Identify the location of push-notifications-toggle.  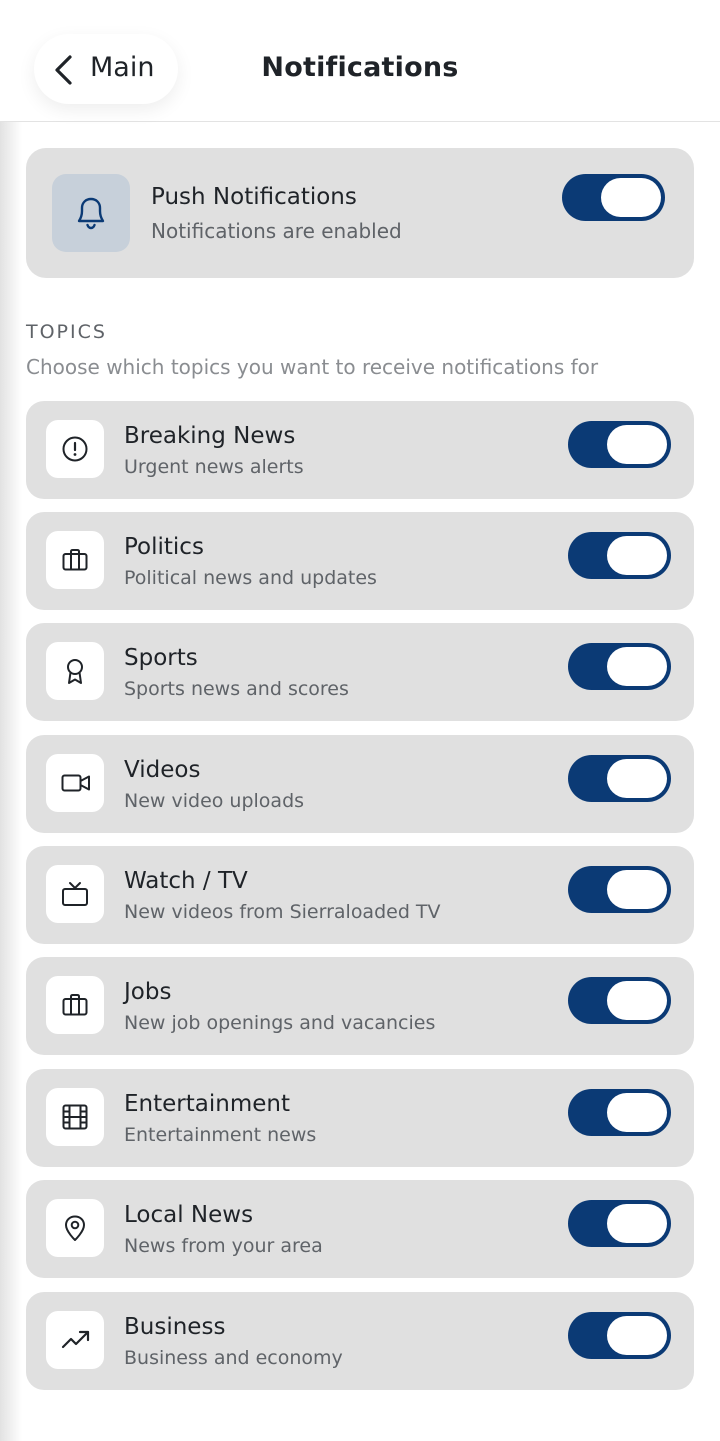
(613, 197).